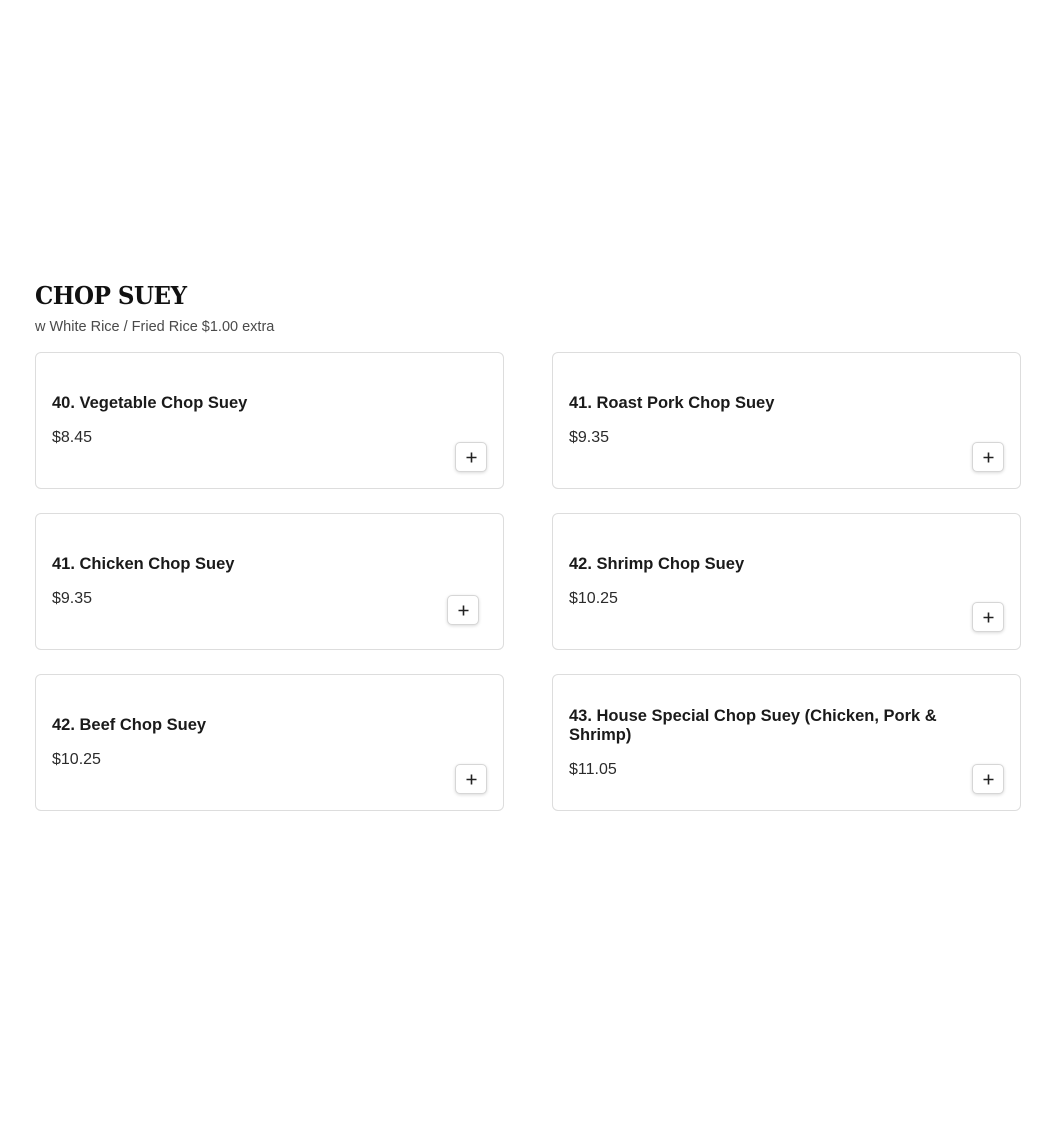 The height and width of the screenshot is (1147, 1050). I want to click on menu-item-card: 40. Vegetable Chop Suey $8.45, so click(269, 420).